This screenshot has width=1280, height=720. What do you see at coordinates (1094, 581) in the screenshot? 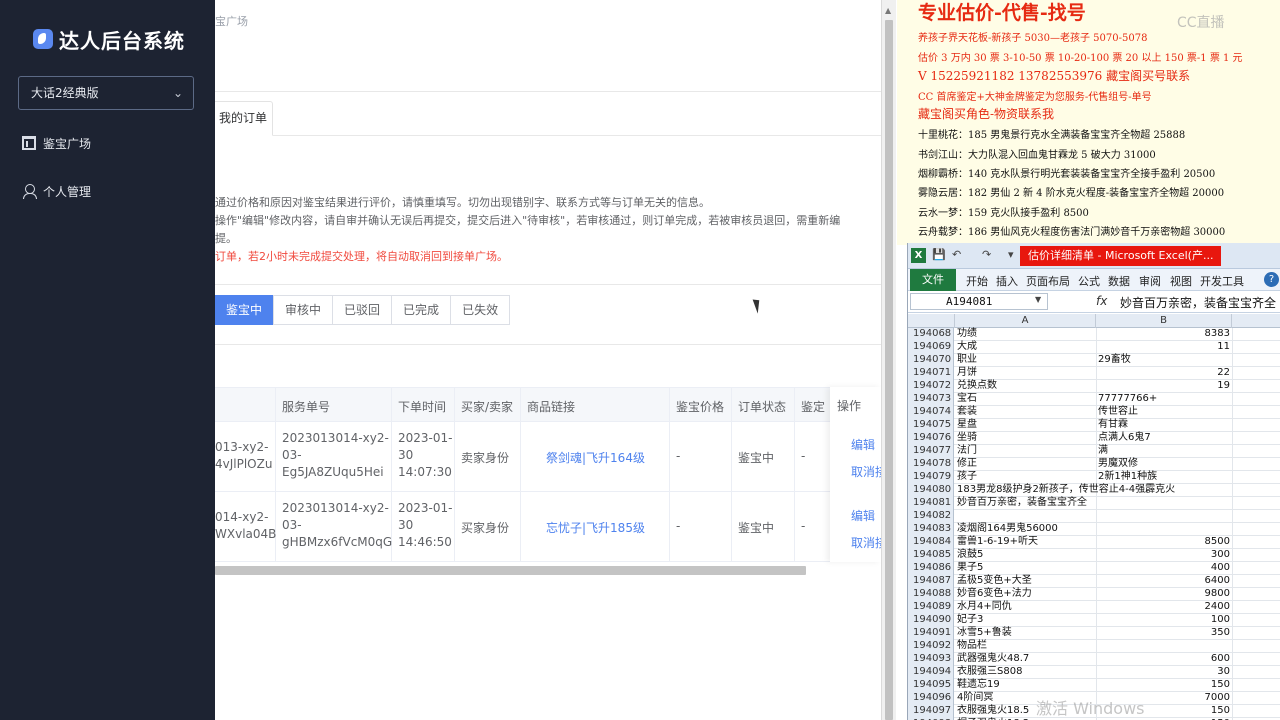
I see `spreadsheet-row: 194087 孟极5变色+大圣 6400` at bounding box center [1094, 581].